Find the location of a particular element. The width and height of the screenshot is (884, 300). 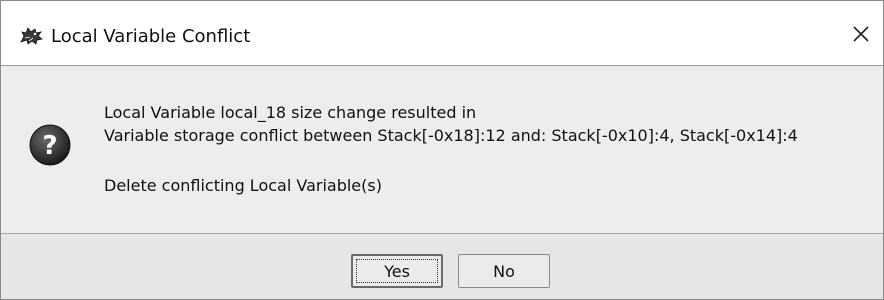

dialog-title: Local Variable Conflict is located at coordinates (151, 36).